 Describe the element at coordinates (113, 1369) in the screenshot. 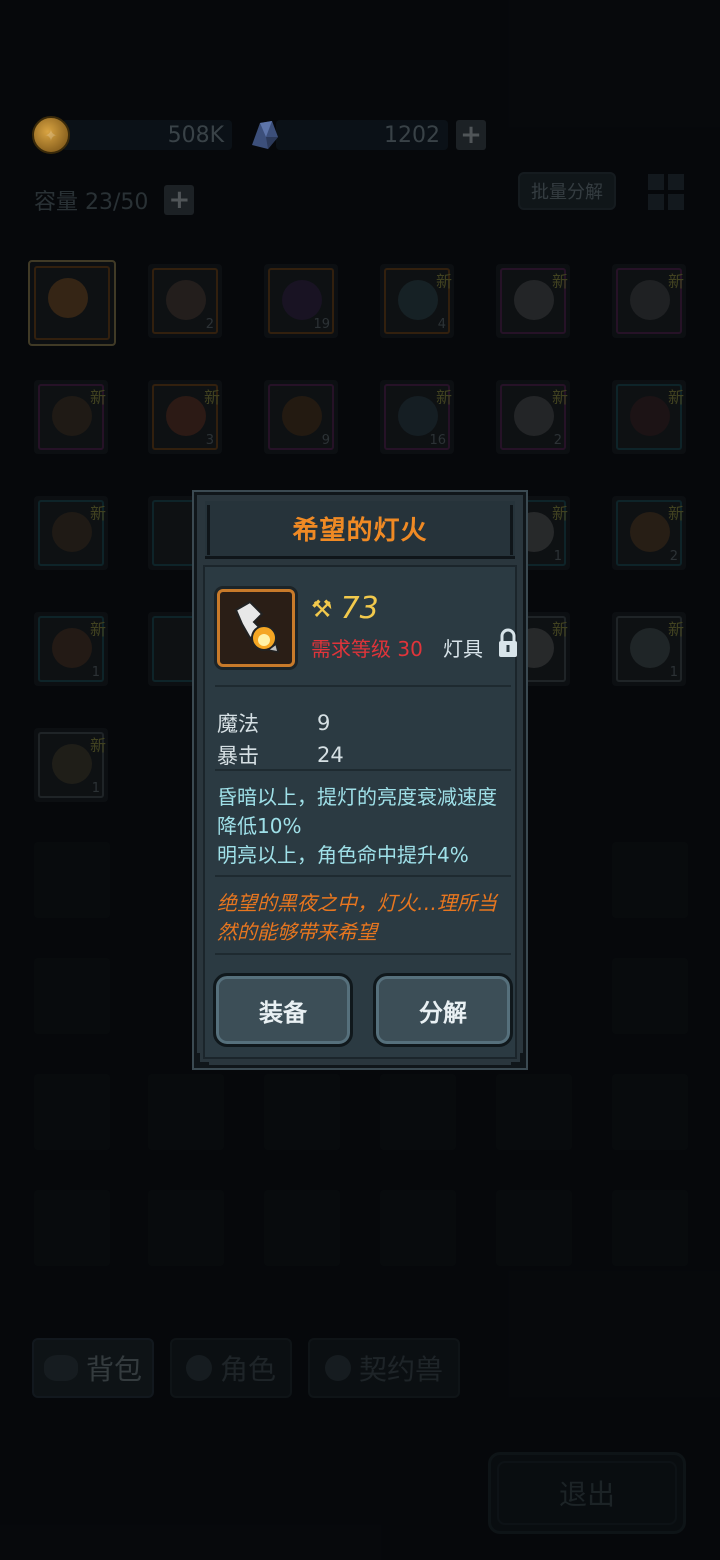

I see `tab-backpack-label: 背包` at that location.